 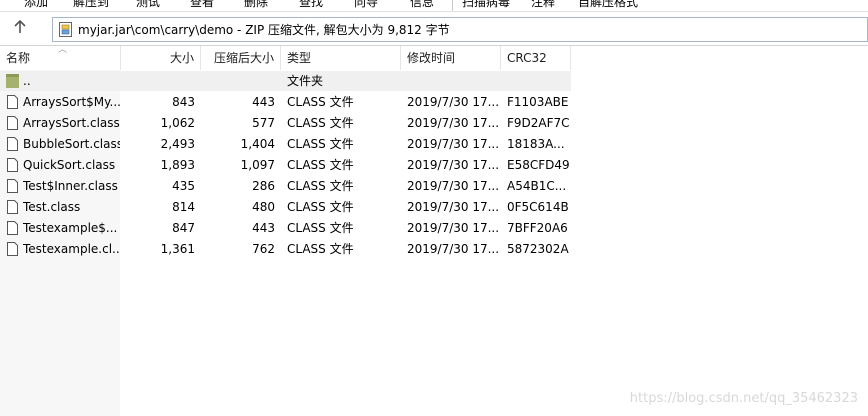 I want to click on list-item-parent-folder: .. 文件夹, so click(x=285, y=81).